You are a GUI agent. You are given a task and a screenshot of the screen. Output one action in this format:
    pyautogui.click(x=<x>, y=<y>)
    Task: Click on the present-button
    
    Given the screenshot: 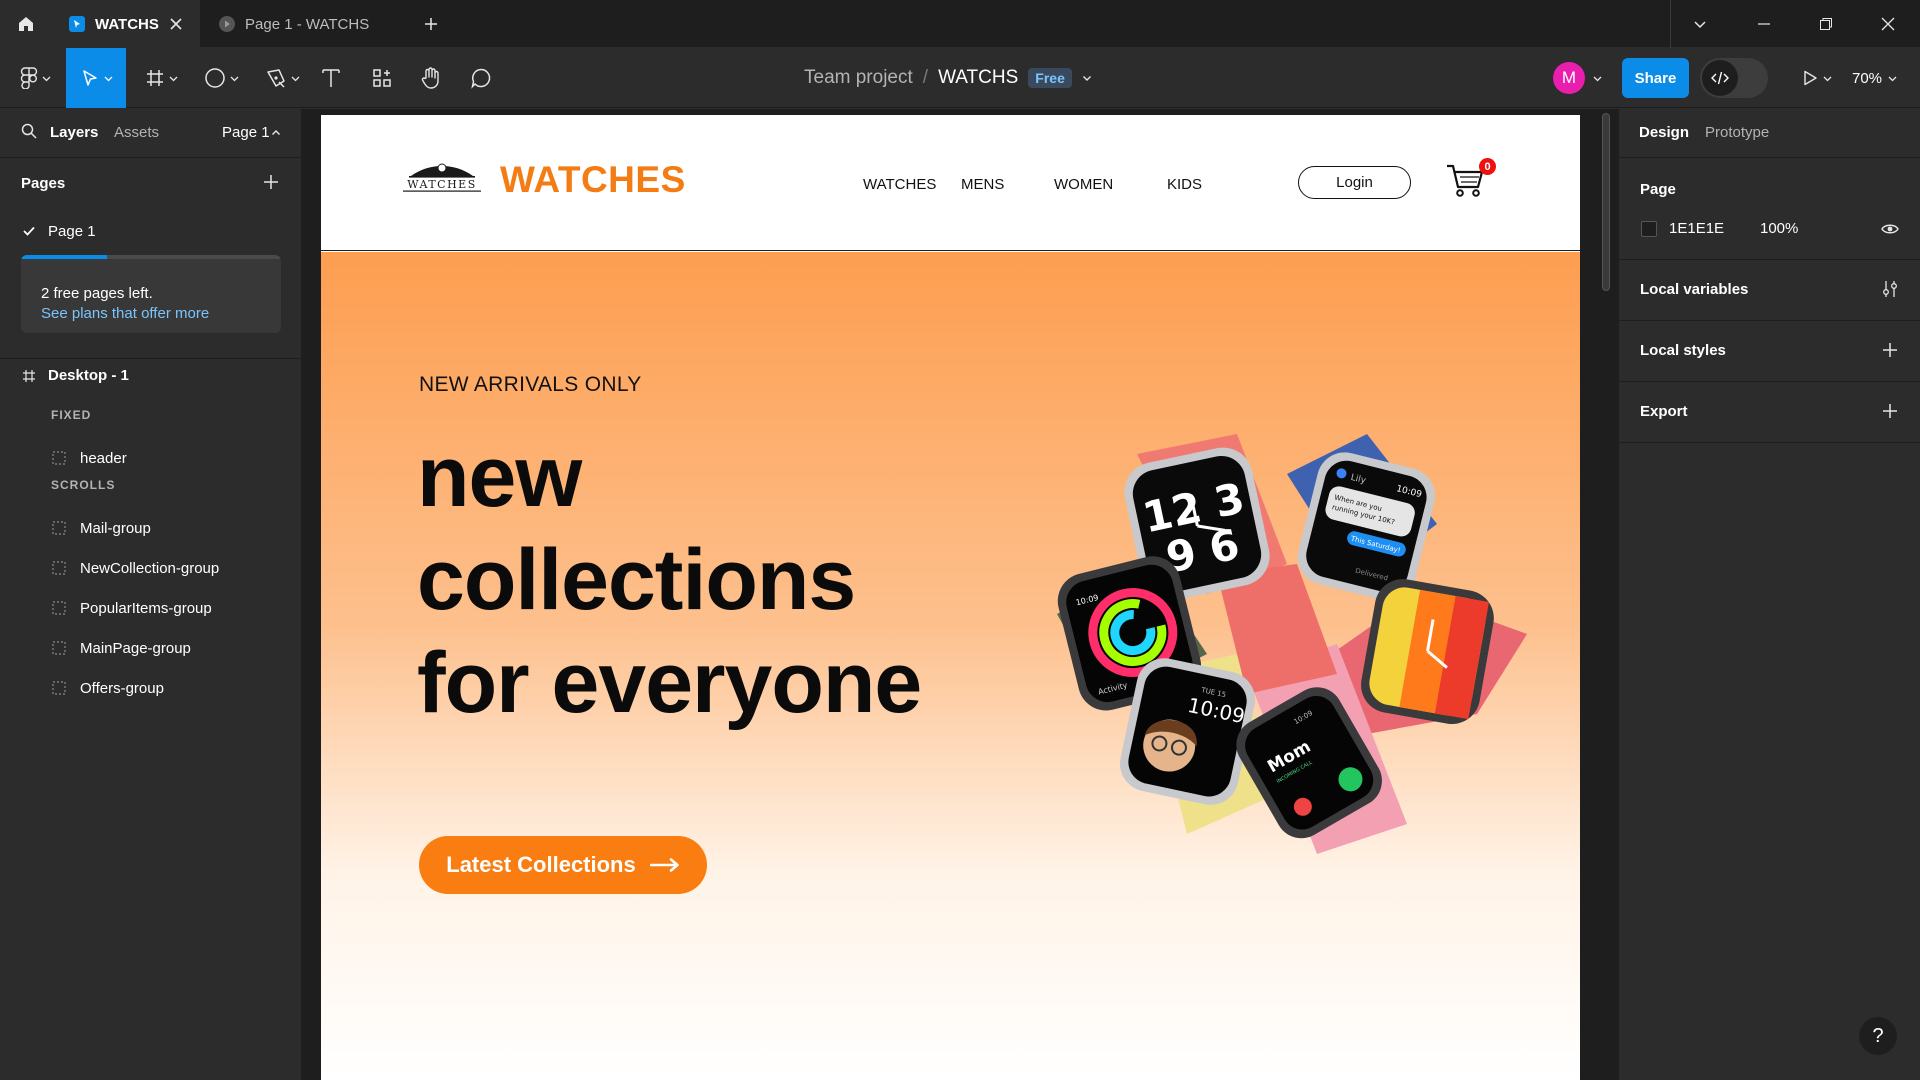 What is the action you would take?
    pyautogui.click(x=1816, y=78)
    